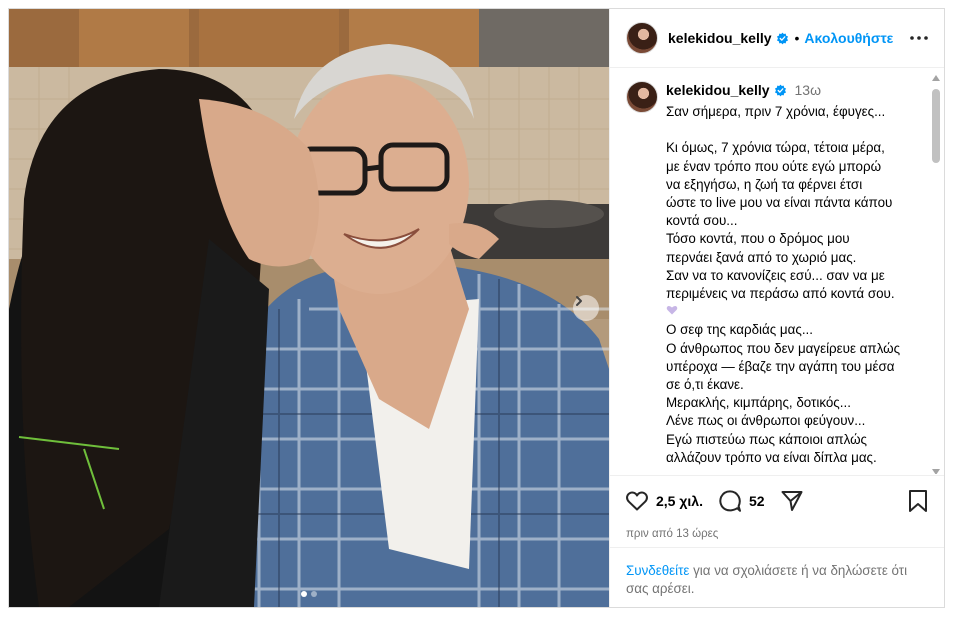 The image size is (975, 627). What do you see at coordinates (672, 534) in the screenshot?
I see `post-timestamp: πριν από 13 ώρες` at bounding box center [672, 534].